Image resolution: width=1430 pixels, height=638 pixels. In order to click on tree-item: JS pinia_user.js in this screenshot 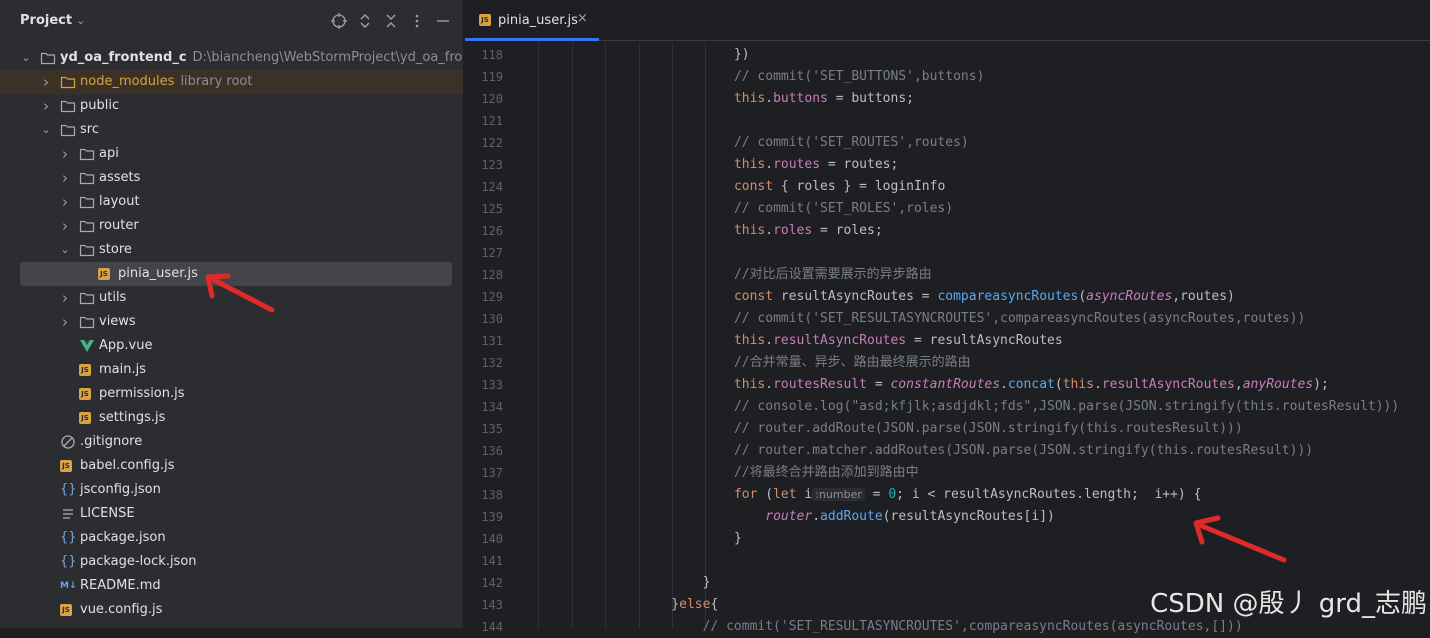, I will do `click(231, 274)`.